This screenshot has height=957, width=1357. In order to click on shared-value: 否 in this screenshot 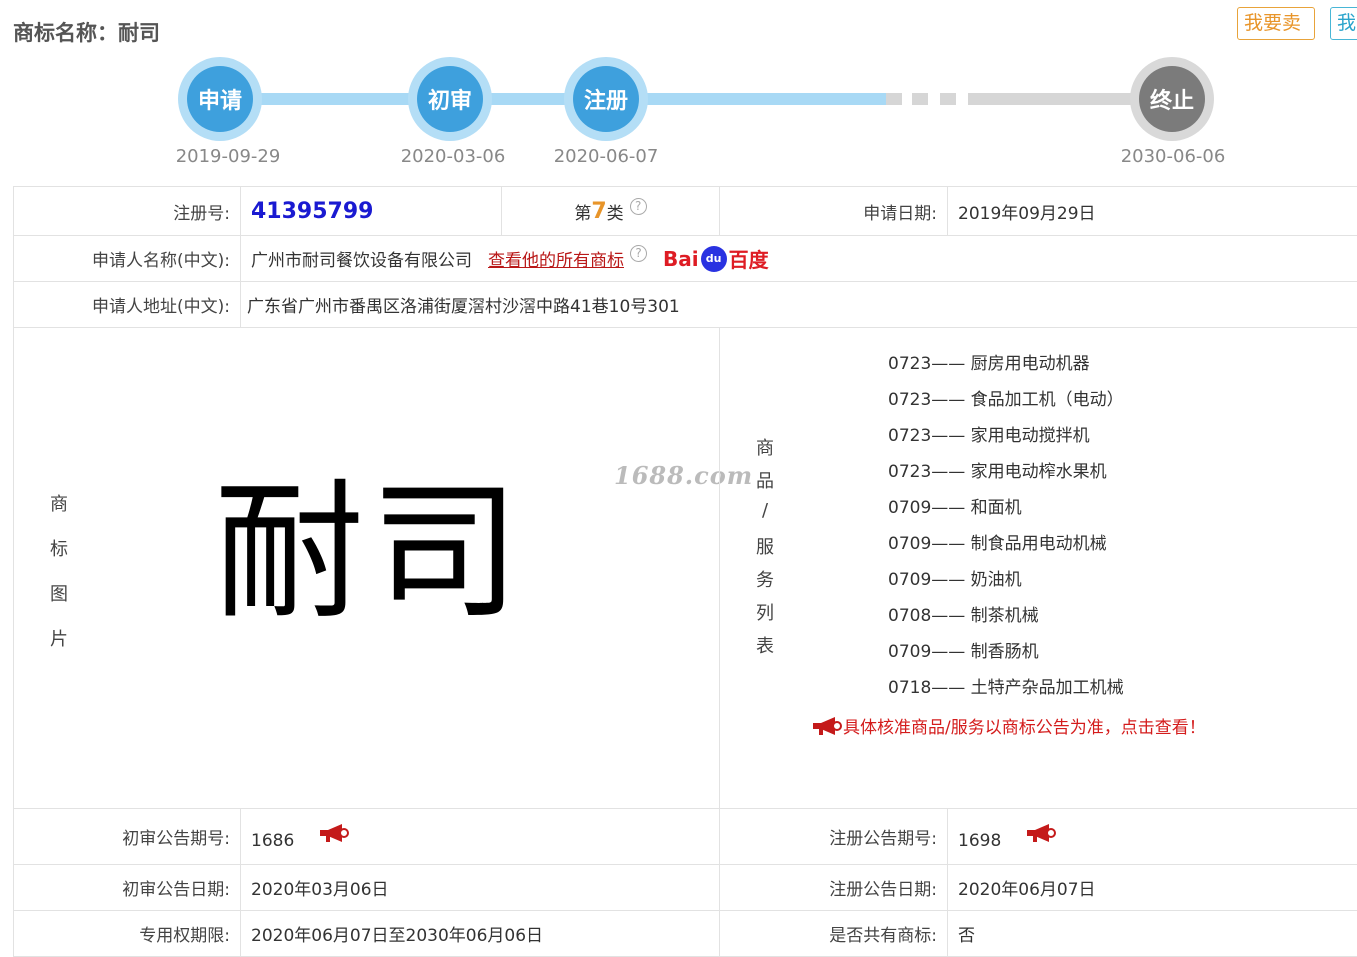, I will do `click(1152, 933)`.